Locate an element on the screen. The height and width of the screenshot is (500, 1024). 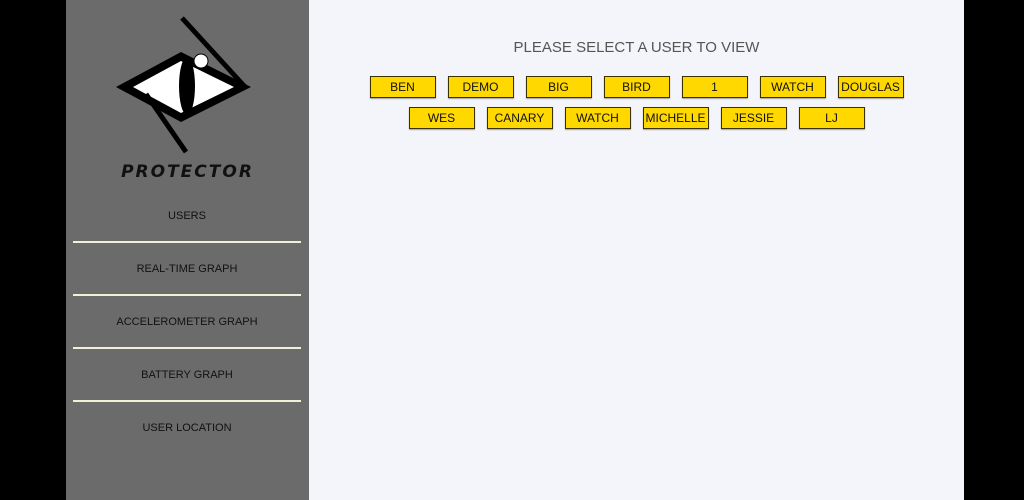
sidebar-item-real-time-graph: REAL-TIME GRAPH is located at coordinates (187, 269).